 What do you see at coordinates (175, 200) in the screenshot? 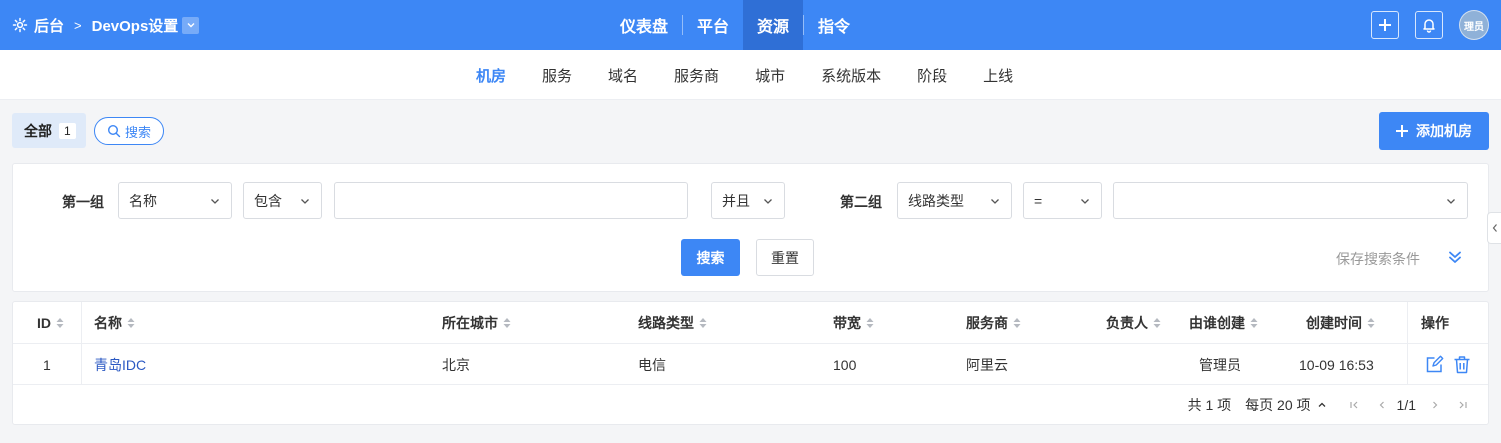
I see `group1-field-select: 名称` at bounding box center [175, 200].